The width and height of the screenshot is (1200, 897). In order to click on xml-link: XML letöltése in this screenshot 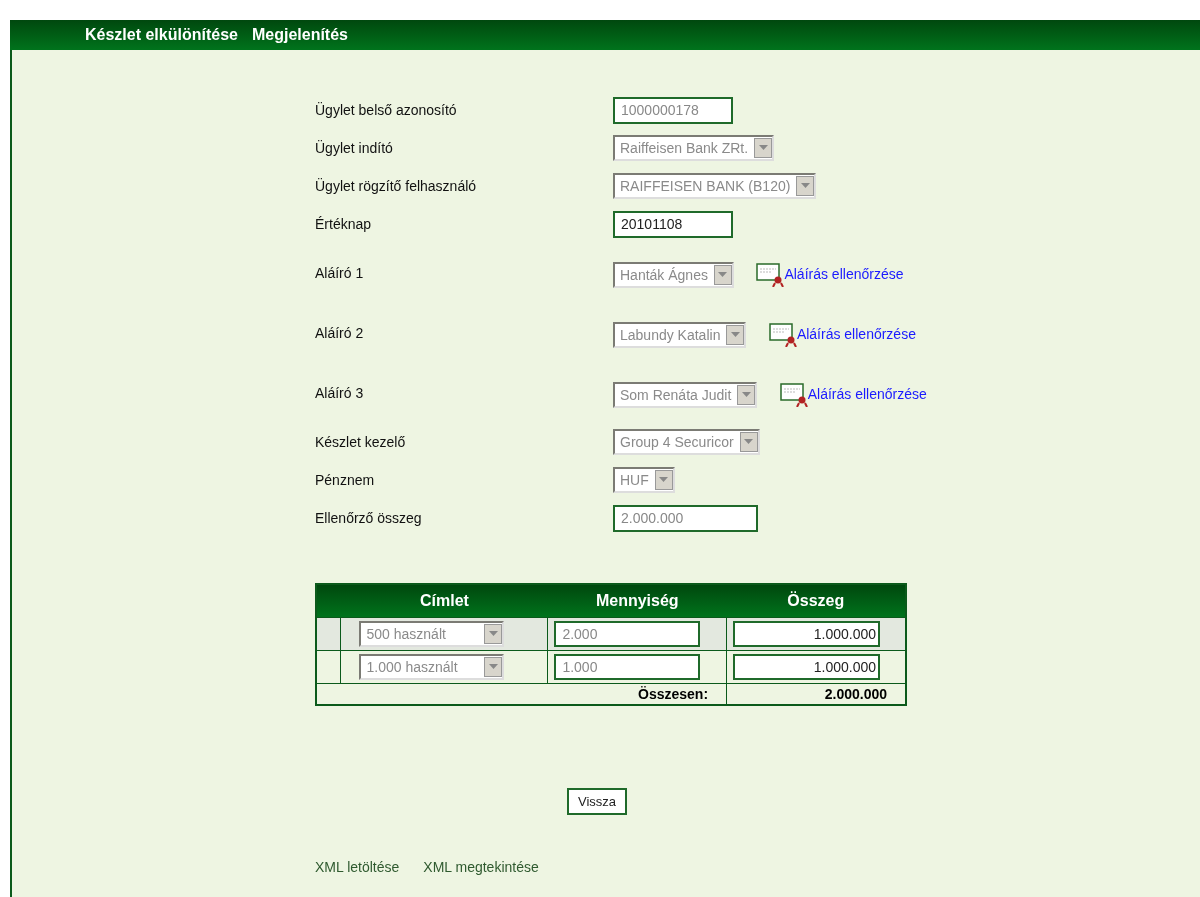, I will do `click(357, 867)`.